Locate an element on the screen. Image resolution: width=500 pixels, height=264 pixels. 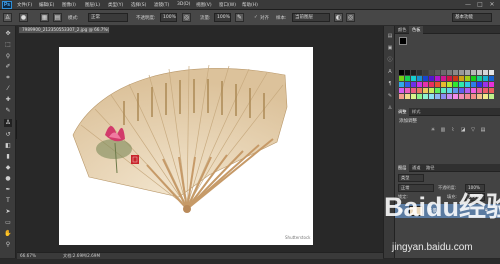
curves-icon: ⌇ is located at coordinates (453, 130).